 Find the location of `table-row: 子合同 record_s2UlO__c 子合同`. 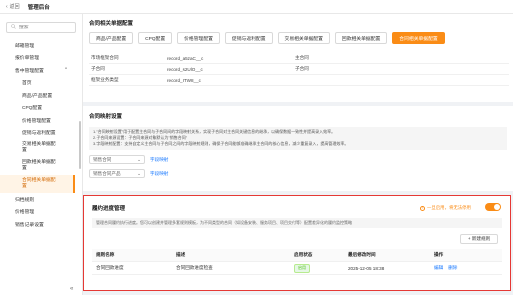

table-row: 子合同 record_s2UlO__c 子合同 is located at coordinates (299, 69).